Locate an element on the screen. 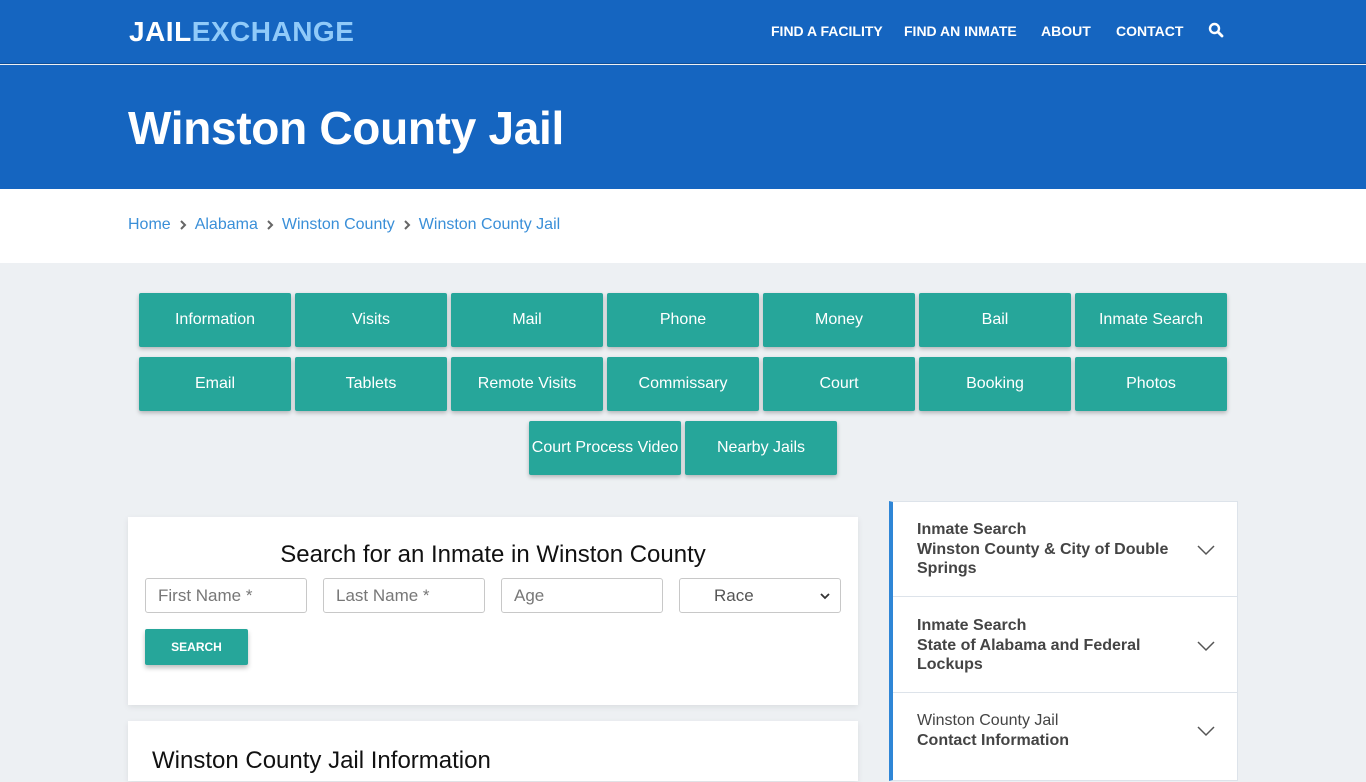  tile-court: Court is located at coordinates (839, 384).